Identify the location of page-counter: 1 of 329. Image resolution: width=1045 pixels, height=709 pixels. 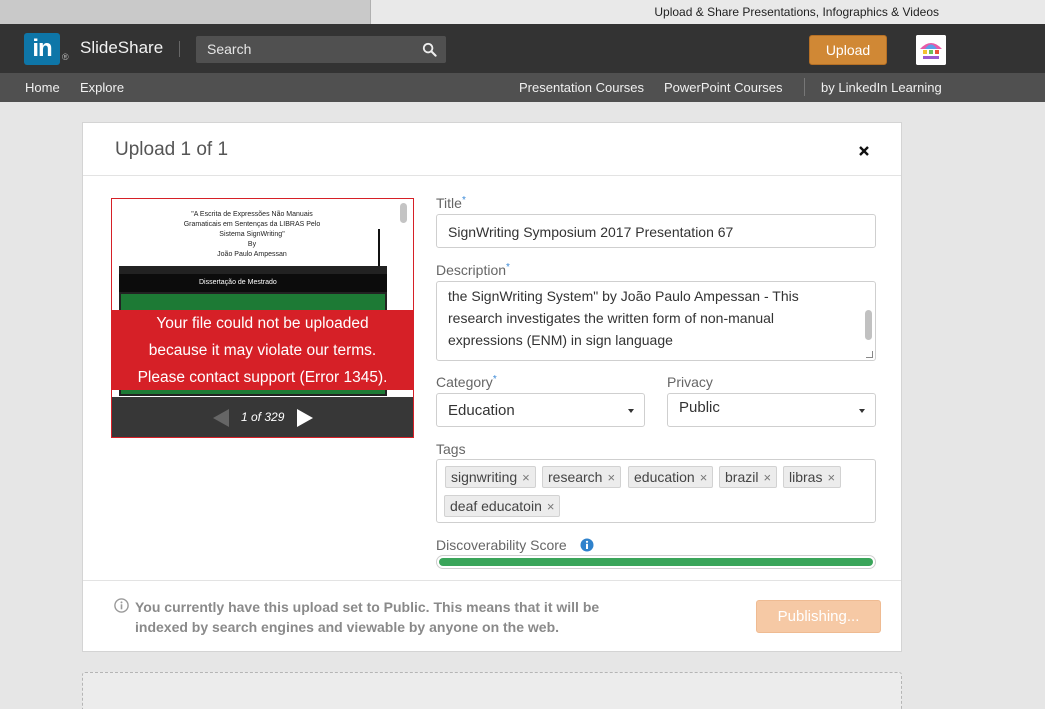
(263, 417).